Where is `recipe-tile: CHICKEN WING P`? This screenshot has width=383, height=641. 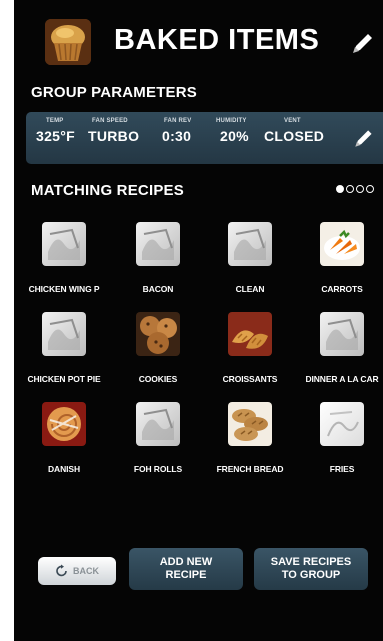
recipe-tile: CHICKEN WING P is located at coordinates (64, 262).